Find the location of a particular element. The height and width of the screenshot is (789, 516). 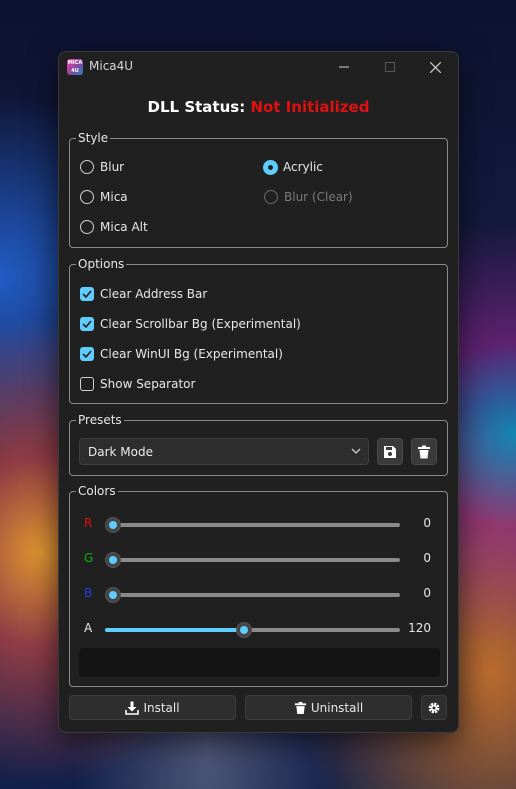

close-icon is located at coordinates (435, 67).